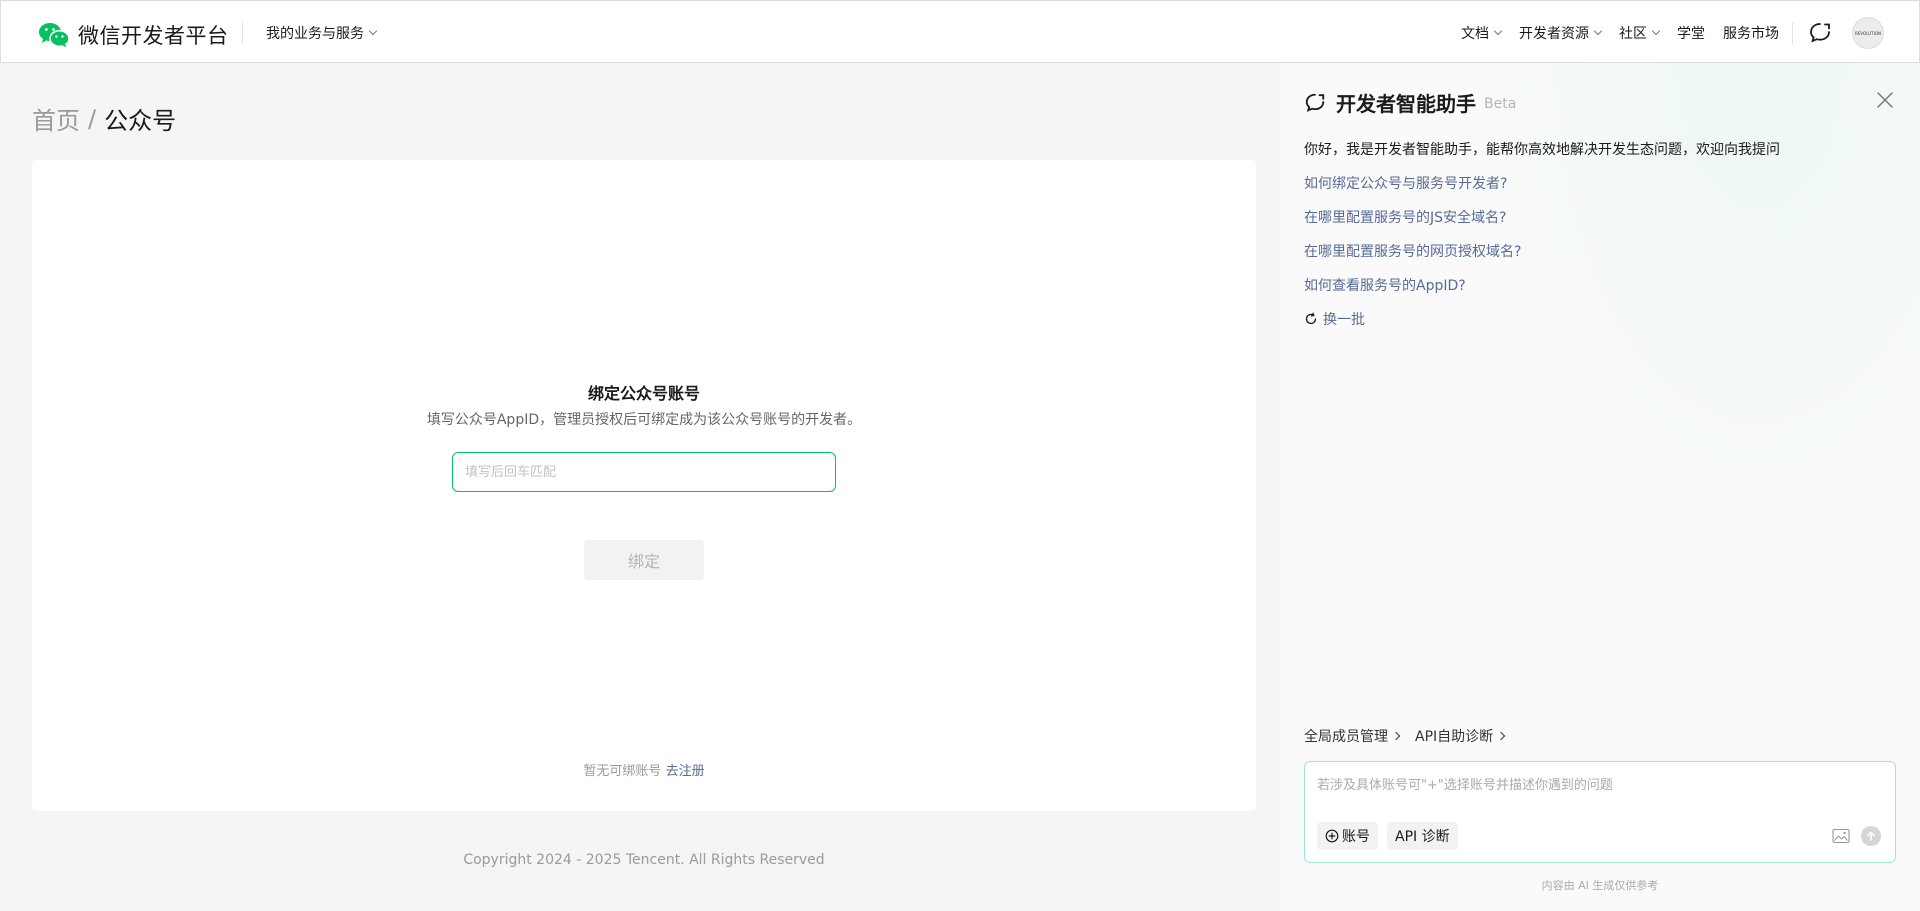 The height and width of the screenshot is (911, 1920). I want to click on avatar-text: REVOLUTION, so click(1868, 33).